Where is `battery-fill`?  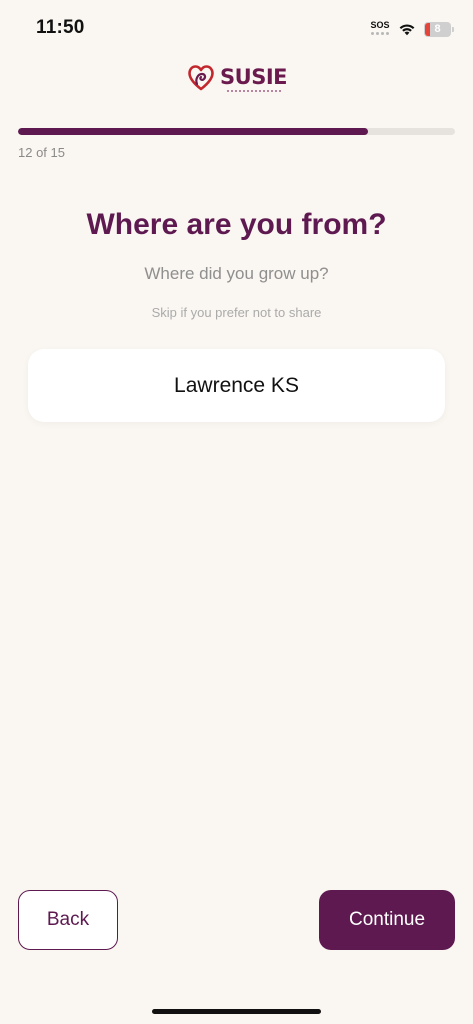 battery-fill is located at coordinates (427, 29).